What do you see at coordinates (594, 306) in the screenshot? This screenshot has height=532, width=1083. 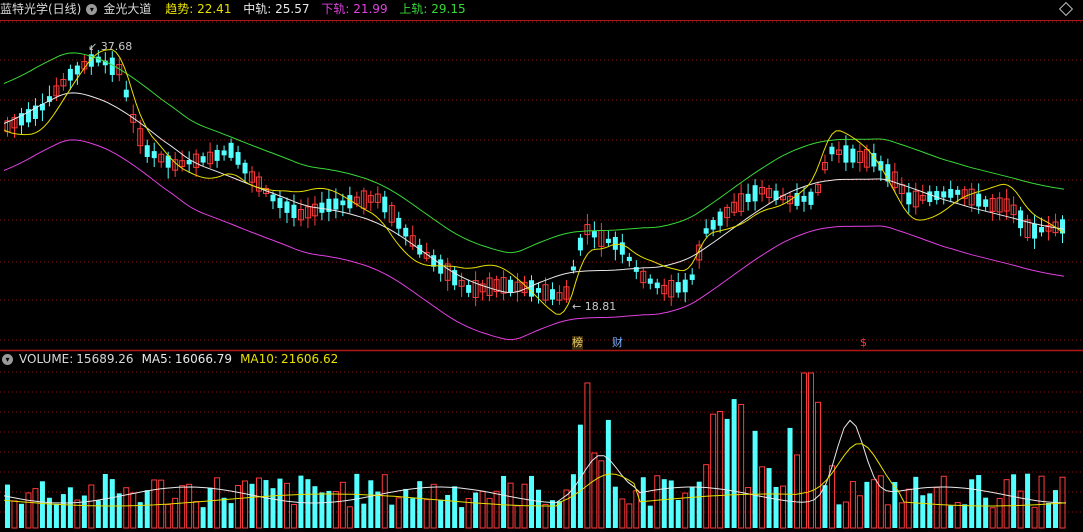 I see `low-price-marker: ← 18.81` at bounding box center [594, 306].